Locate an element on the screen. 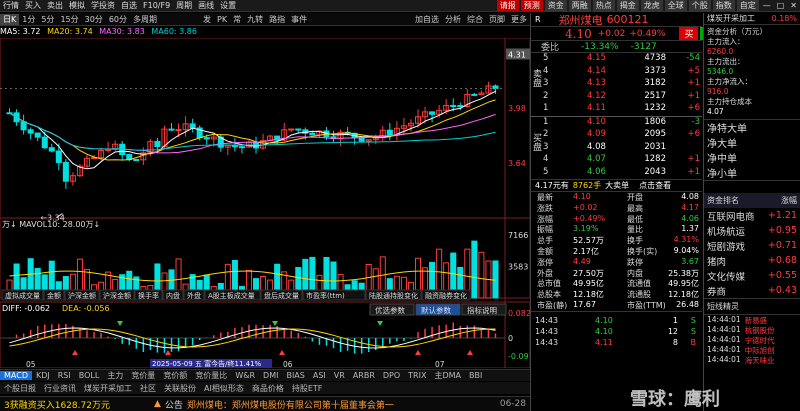 The width and height of the screenshot is (800, 411). bid-row: 4 4.07 1282 +1 is located at coordinates (616, 160).